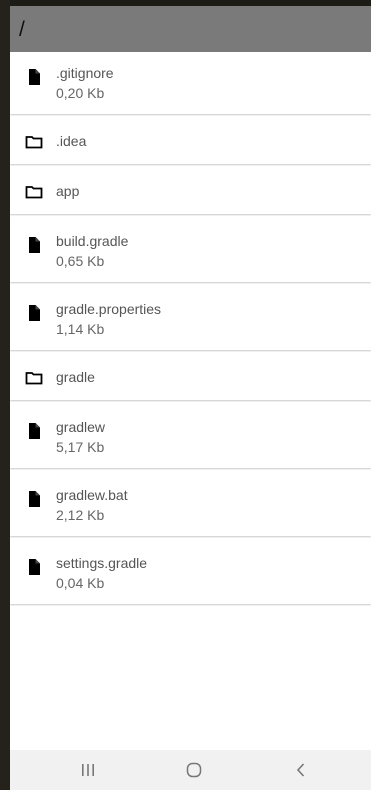 The image size is (371, 790). What do you see at coordinates (190, 437) in the screenshot?
I see `file-item: gradlew 5,17 Kb` at bounding box center [190, 437].